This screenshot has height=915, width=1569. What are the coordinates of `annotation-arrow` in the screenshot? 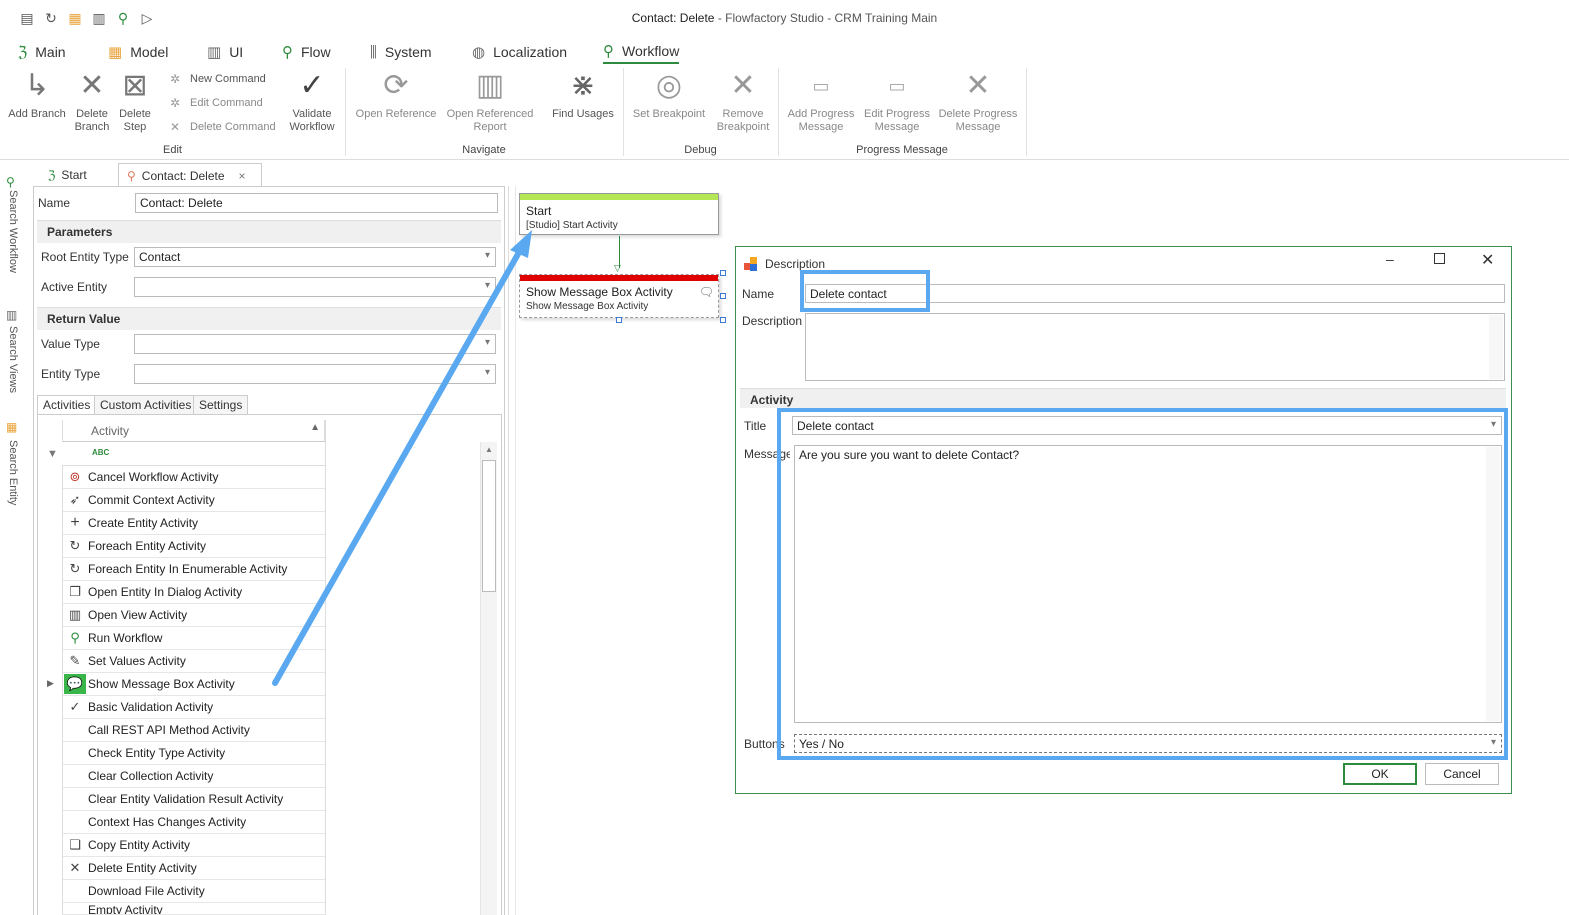 It's located at (402, 458).